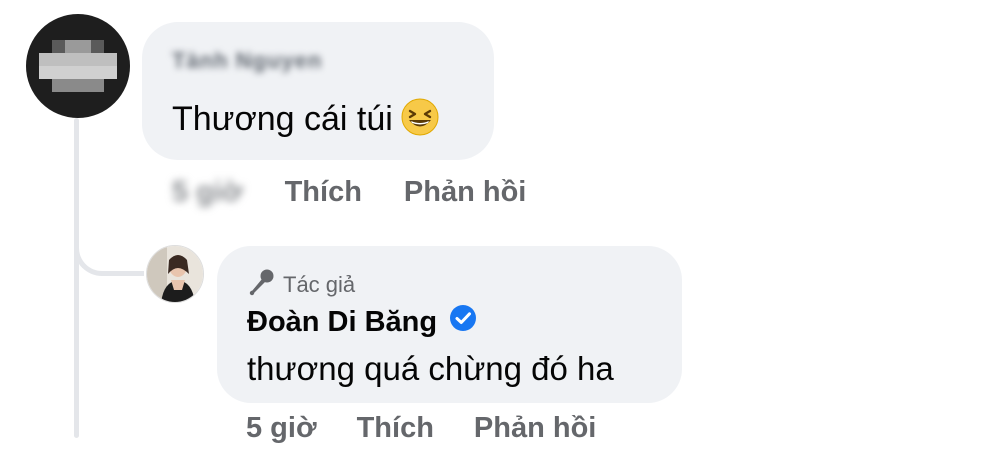 The height and width of the screenshot is (452, 1000). What do you see at coordinates (395, 432) in the screenshot?
I see `reply-like-button: Thích` at bounding box center [395, 432].